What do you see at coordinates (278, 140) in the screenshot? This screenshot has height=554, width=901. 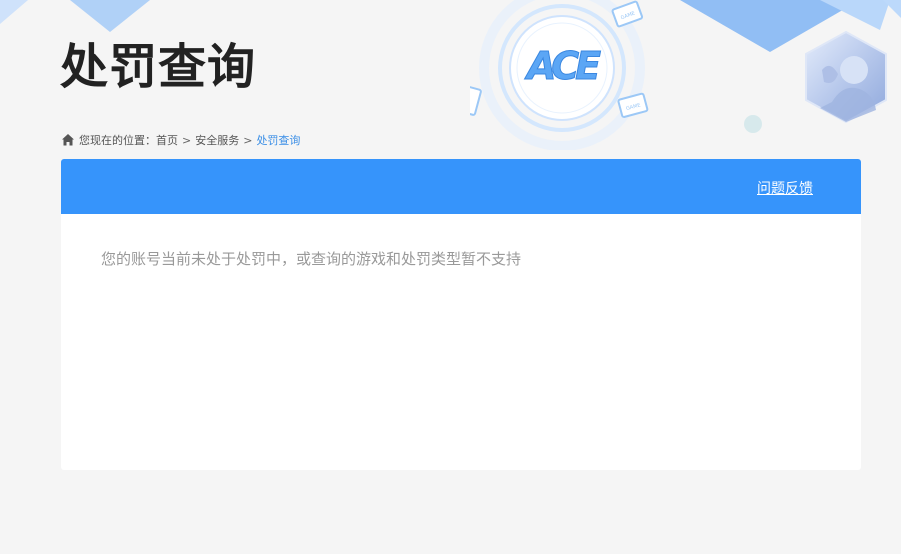 I see `breadcrumb-current: 处罚查询` at bounding box center [278, 140].